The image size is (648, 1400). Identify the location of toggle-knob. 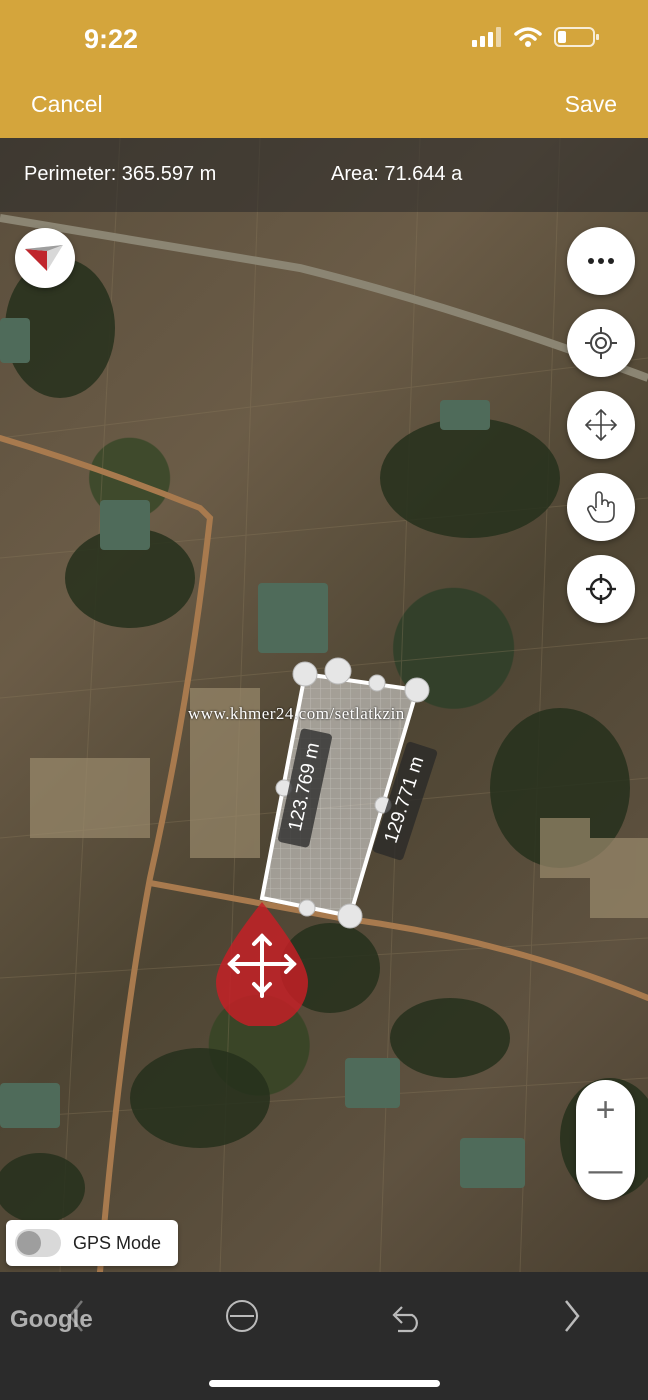
(29, 1243).